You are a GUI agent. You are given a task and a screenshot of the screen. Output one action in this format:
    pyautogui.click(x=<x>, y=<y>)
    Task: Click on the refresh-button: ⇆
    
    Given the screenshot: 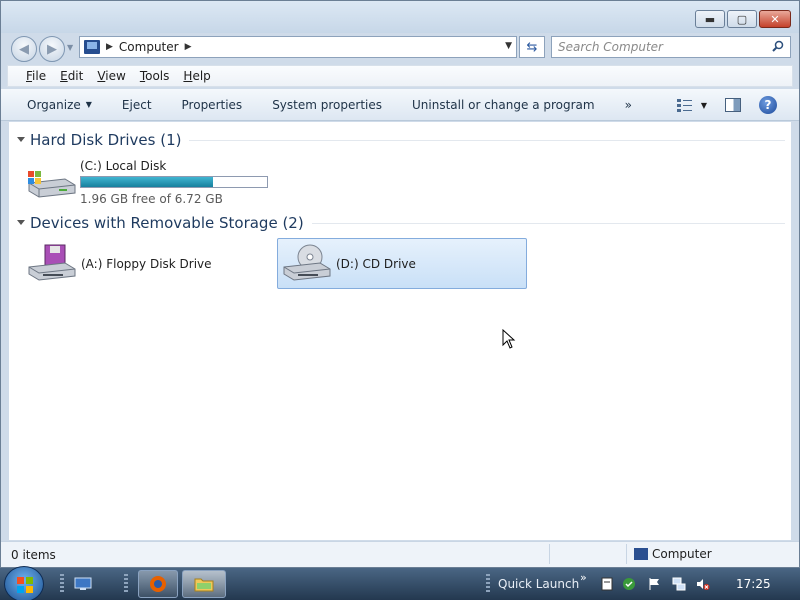 What is the action you would take?
    pyautogui.click(x=532, y=47)
    